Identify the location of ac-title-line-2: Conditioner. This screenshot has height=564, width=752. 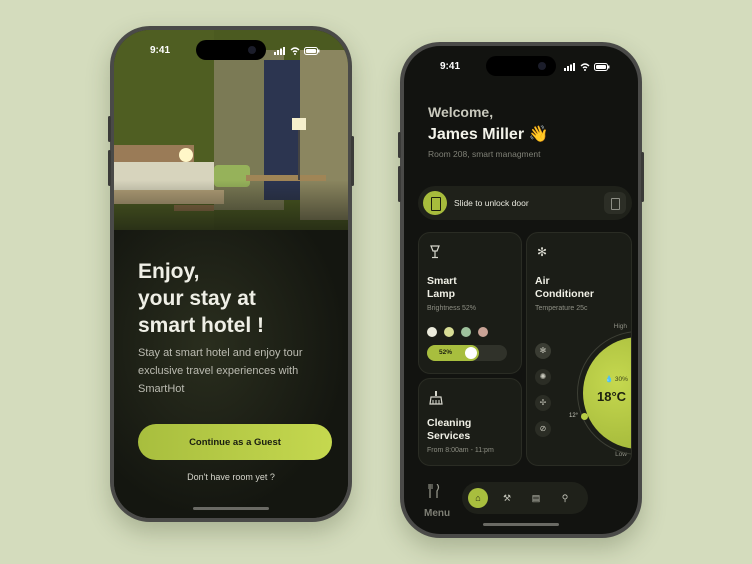
(564, 294).